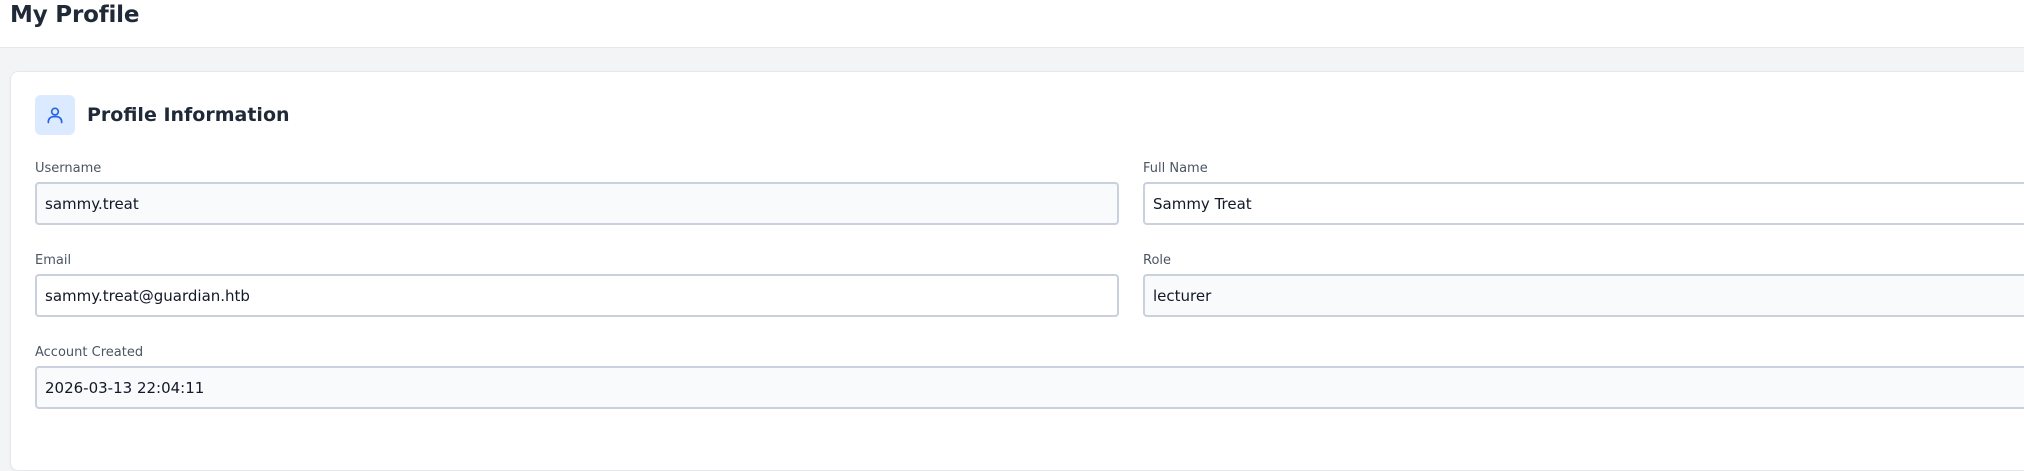  I want to click on email-label: Email, so click(53, 260).